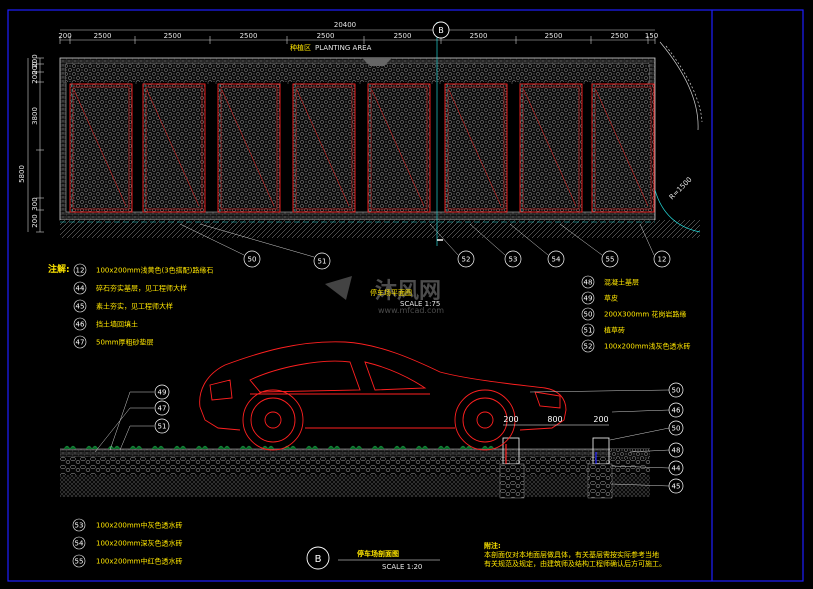  I want to click on section-title: 停车场剖面图, so click(378, 553).